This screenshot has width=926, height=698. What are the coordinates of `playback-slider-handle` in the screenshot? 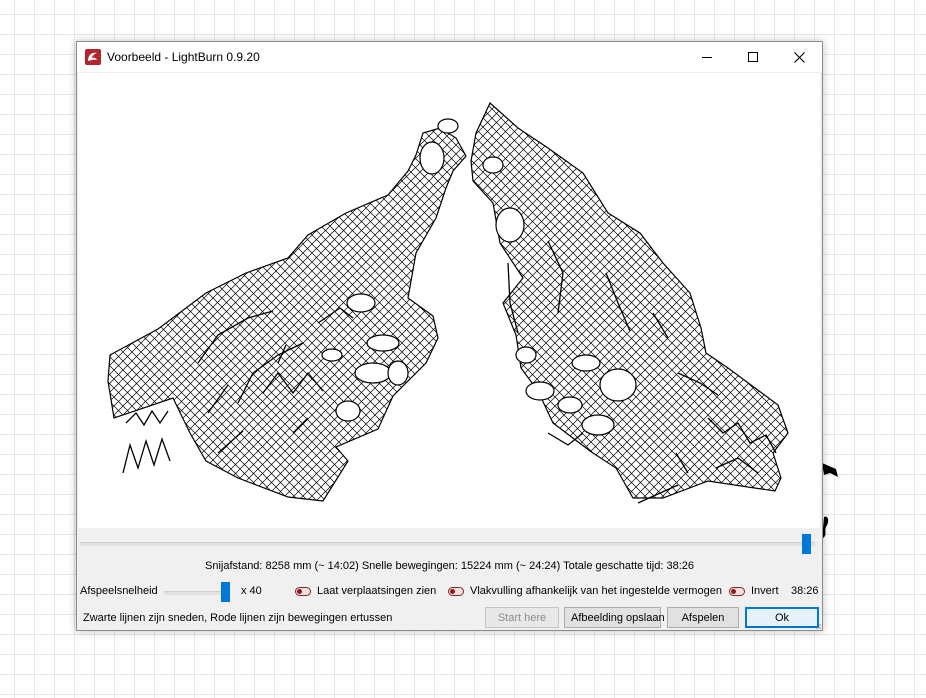 It's located at (806, 544).